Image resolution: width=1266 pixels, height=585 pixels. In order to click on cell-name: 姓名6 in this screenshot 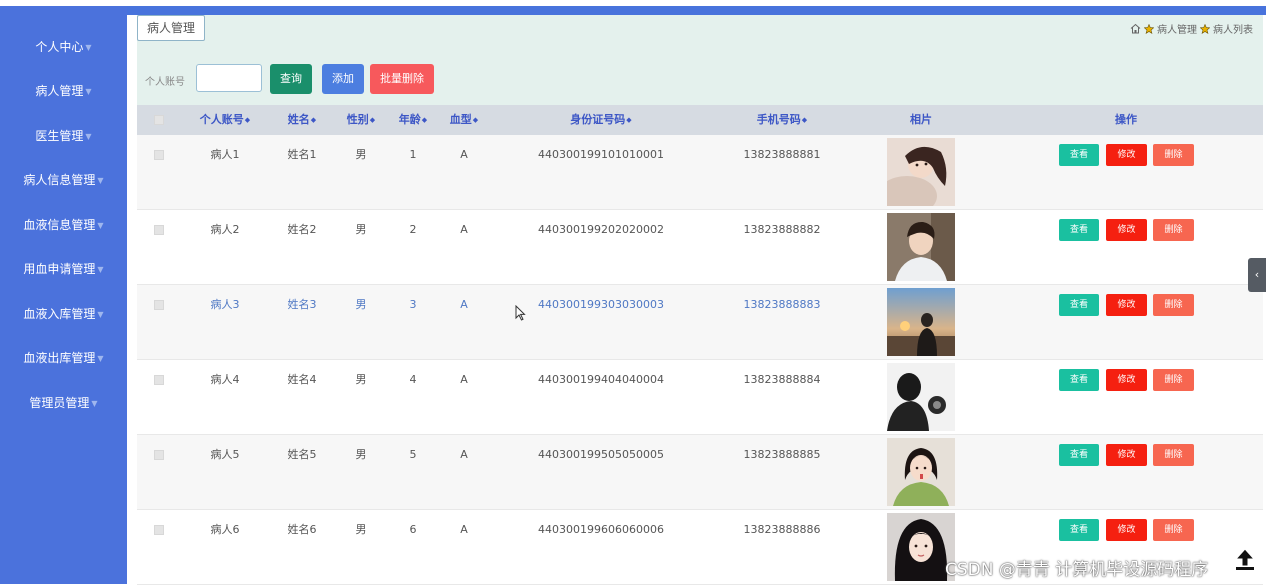, I will do `click(302, 529)`.